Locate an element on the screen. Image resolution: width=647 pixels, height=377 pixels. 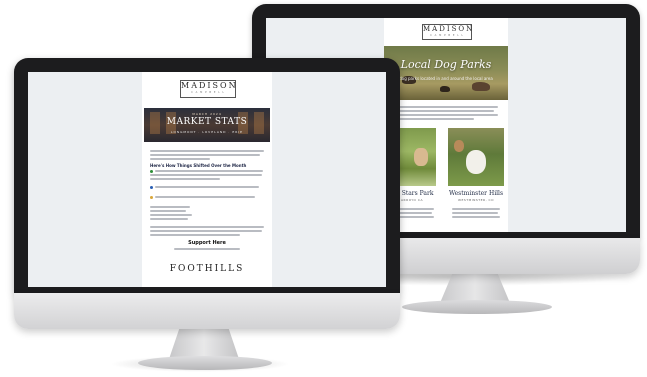
support-heading: Support Here is located at coordinates (207, 243).